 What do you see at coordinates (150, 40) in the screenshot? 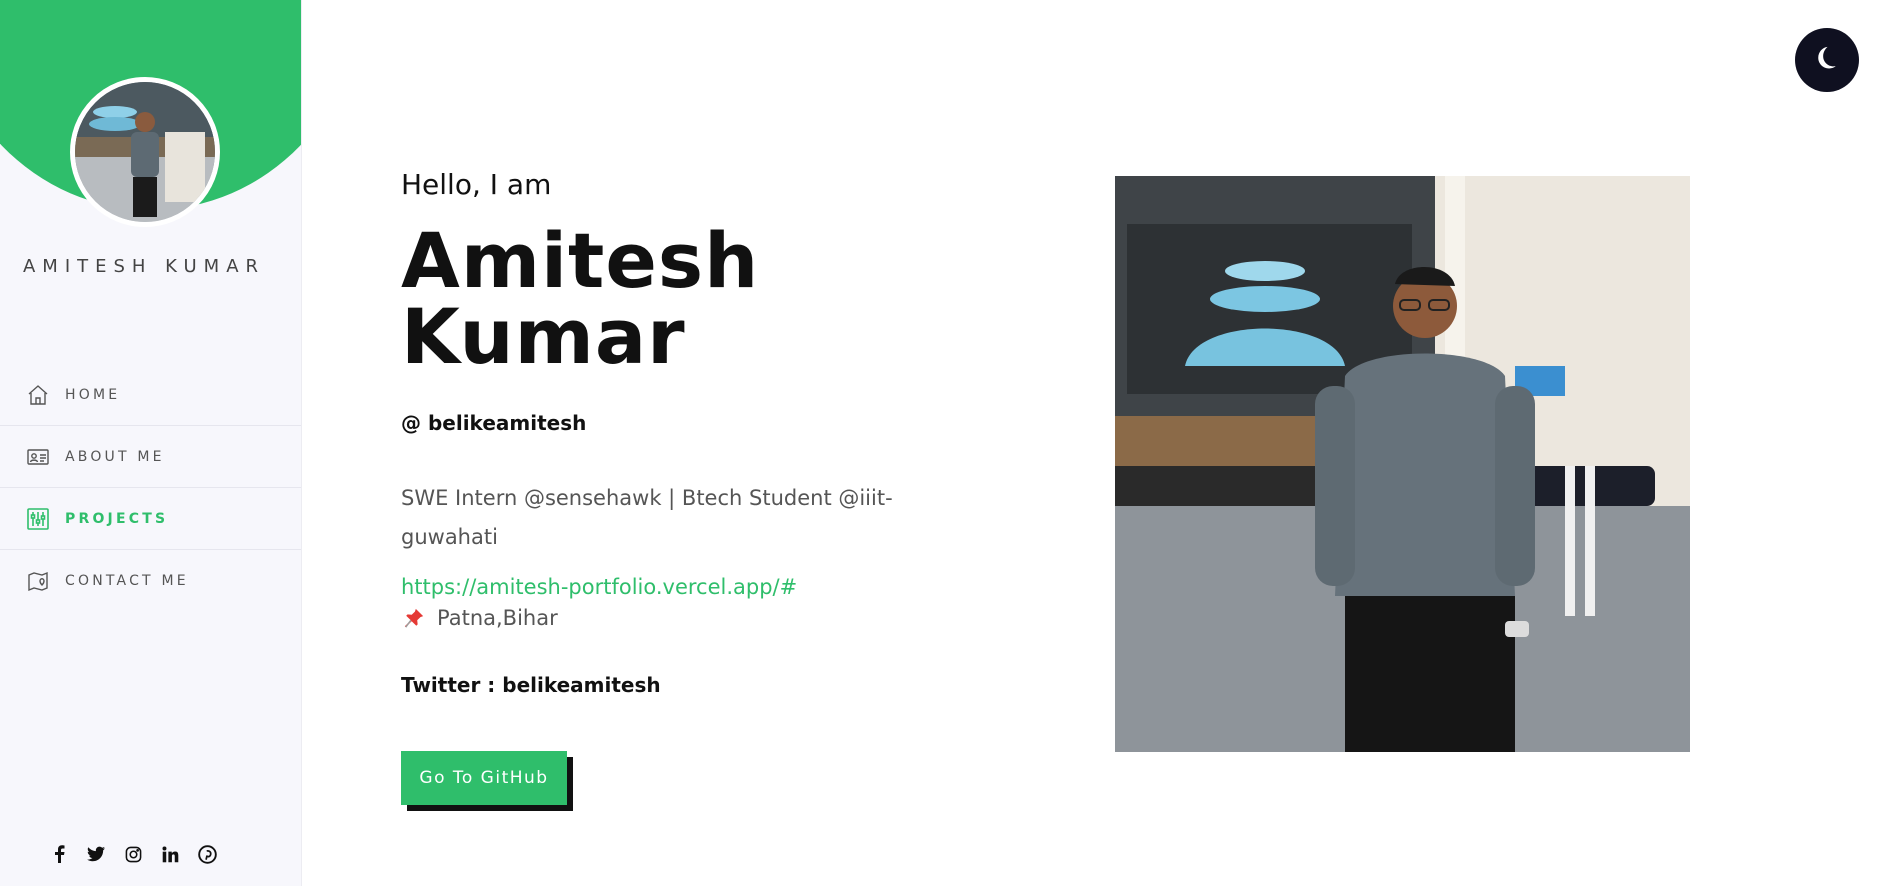
I see `sidebar-header-fill` at bounding box center [150, 40].